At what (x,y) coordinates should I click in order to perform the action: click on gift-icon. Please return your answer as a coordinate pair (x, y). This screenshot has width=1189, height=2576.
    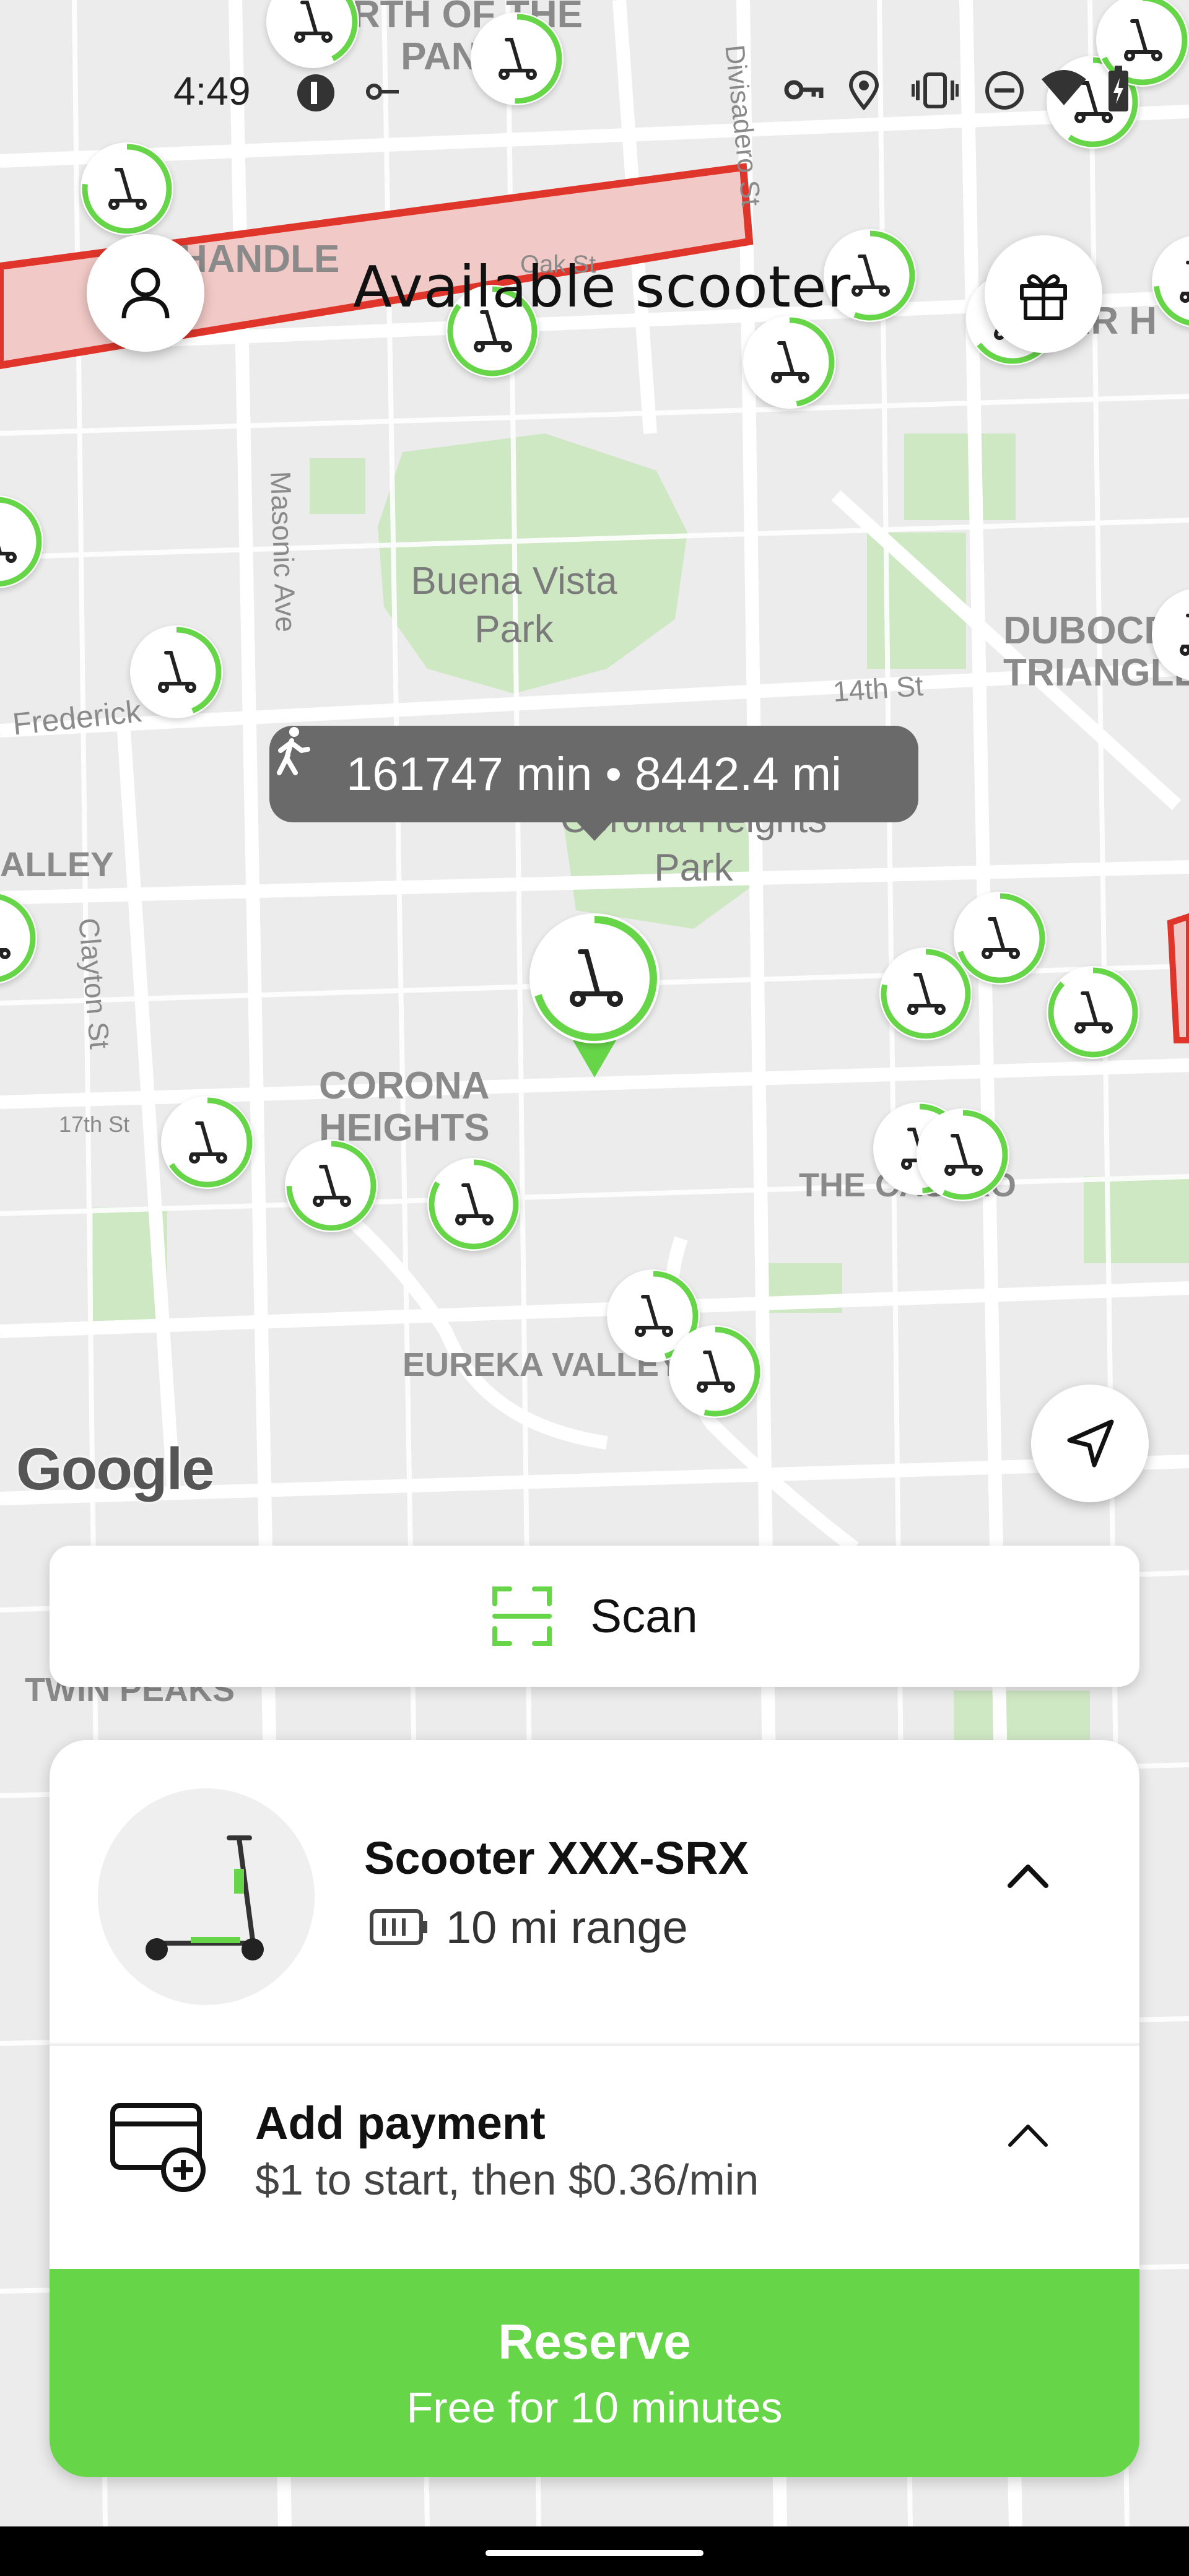
    Looking at the image, I should click on (1043, 297).